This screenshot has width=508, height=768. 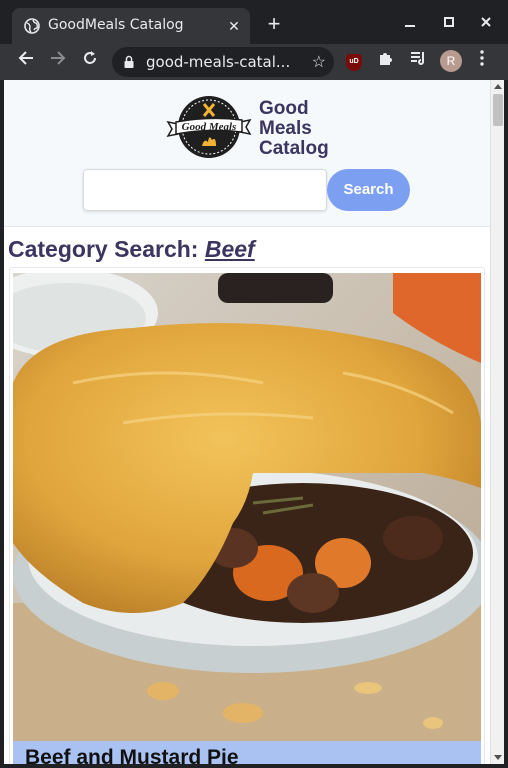 What do you see at coordinates (486, 22) in the screenshot?
I see `close-window-icon` at bounding box center [486, 22].